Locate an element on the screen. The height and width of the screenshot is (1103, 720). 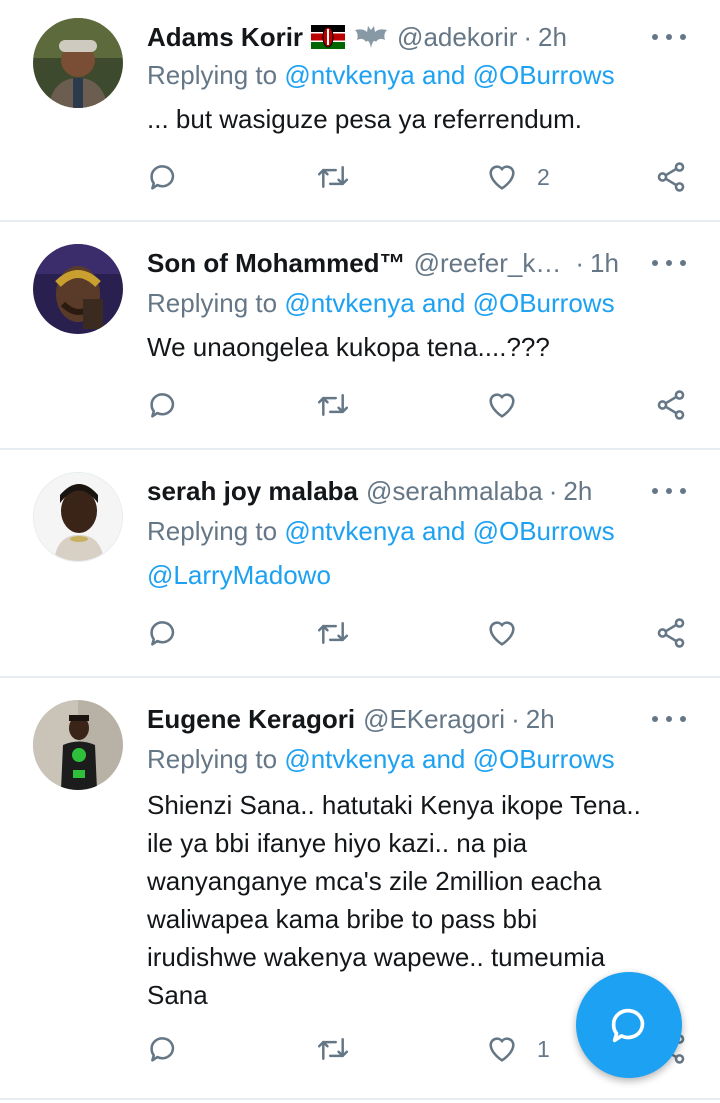
tweet-text-mention: @LarryMadowo is located at coordinates (239, 575).